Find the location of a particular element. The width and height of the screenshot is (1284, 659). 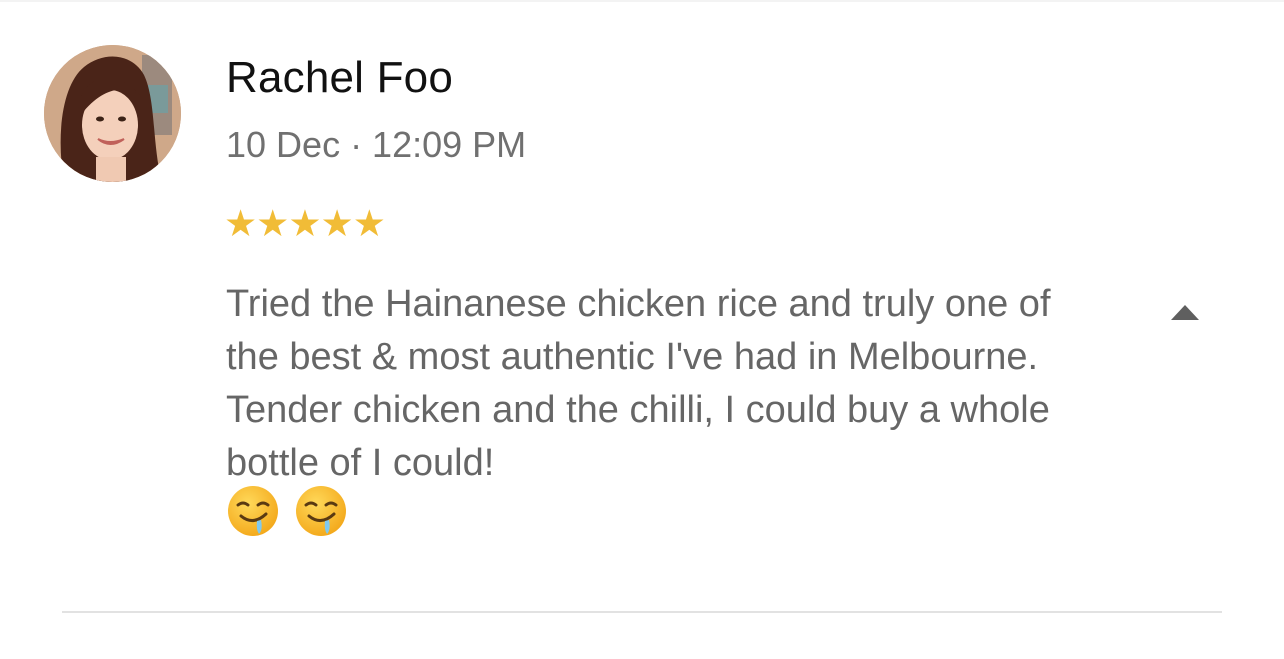

review-divider is located at coordinates (642, 612).